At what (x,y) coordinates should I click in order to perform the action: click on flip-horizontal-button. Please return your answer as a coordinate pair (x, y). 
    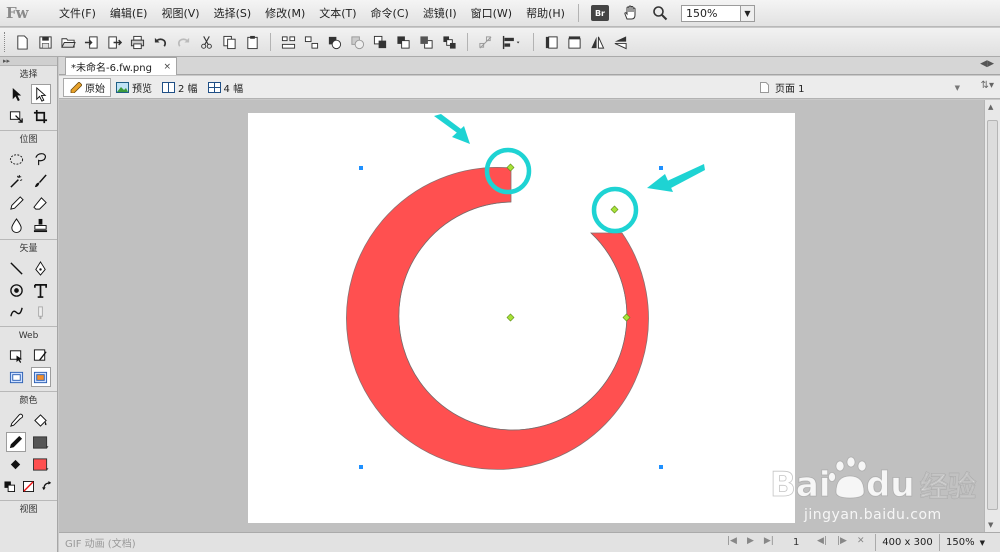
    Looking at the image, I should click on (597, 42).